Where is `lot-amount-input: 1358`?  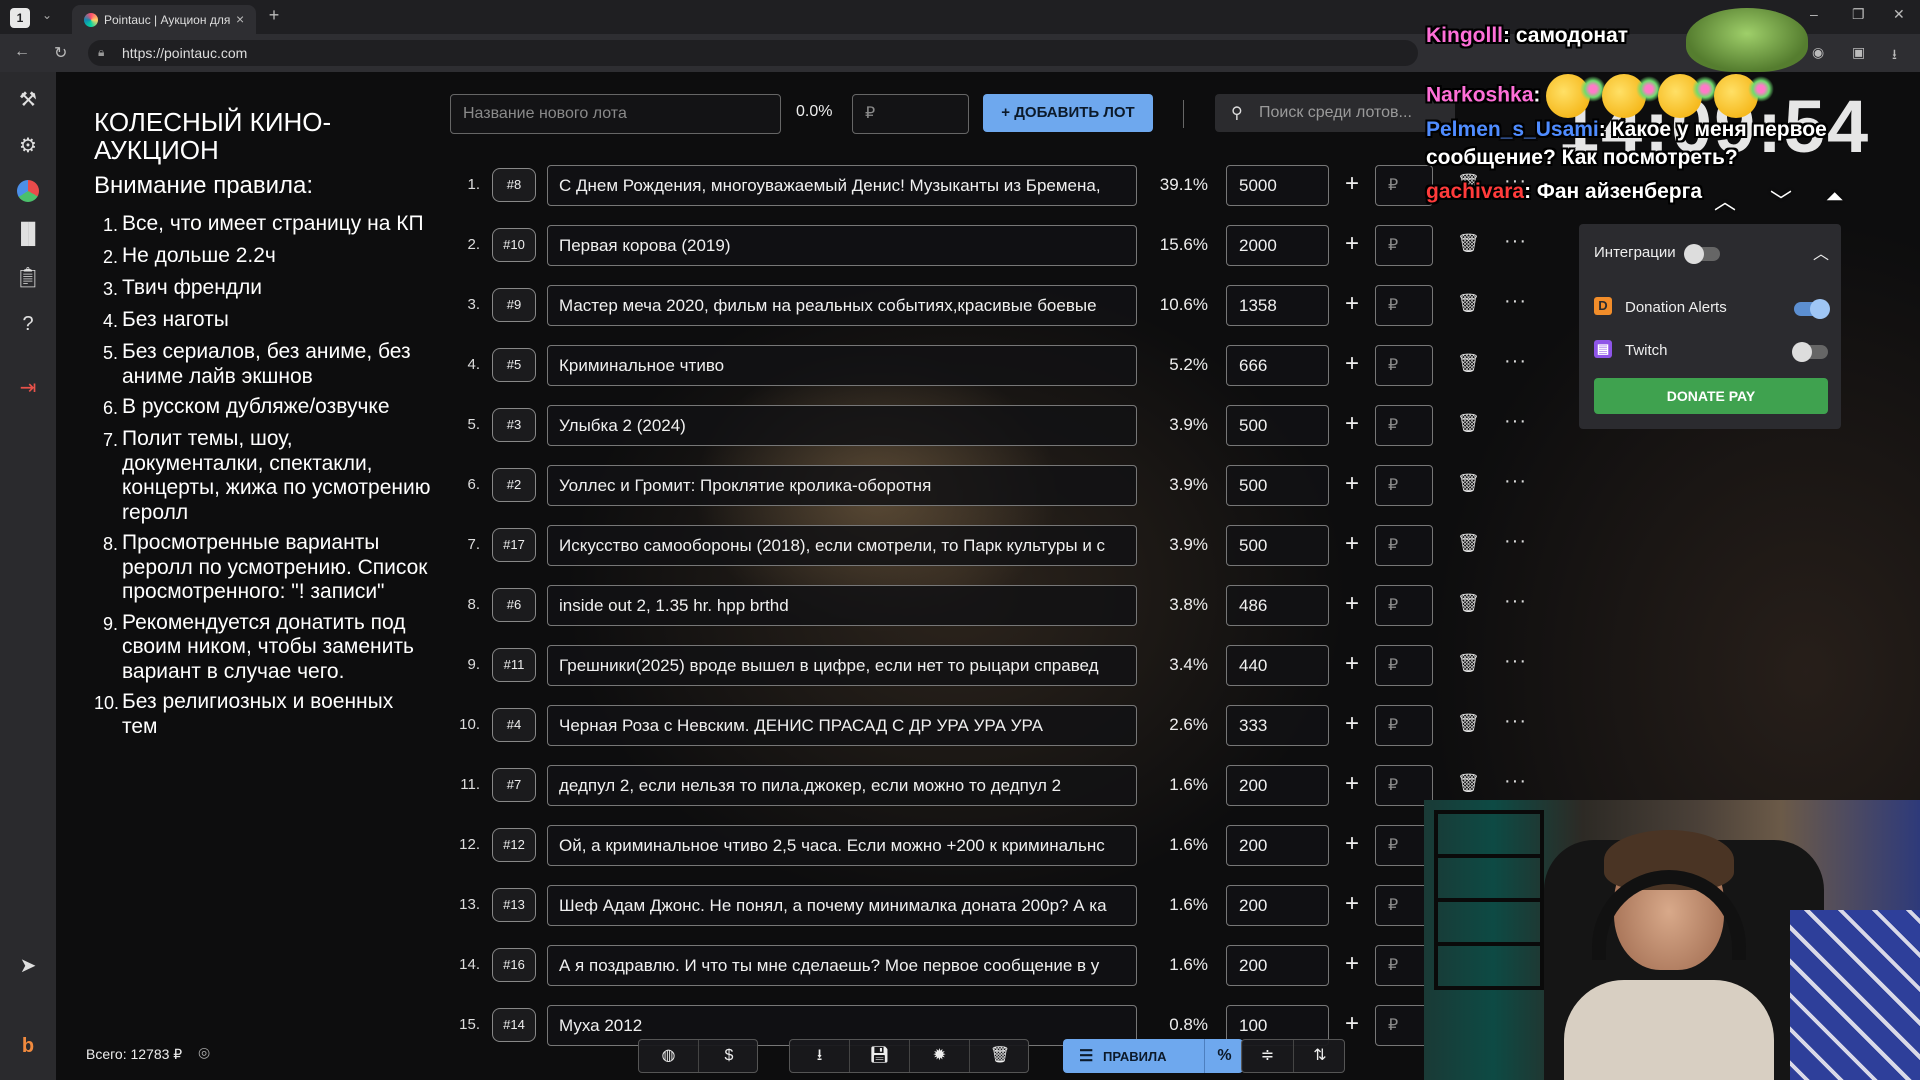 lot-amount-input: 1358 is located at coordinates (1277, 305).